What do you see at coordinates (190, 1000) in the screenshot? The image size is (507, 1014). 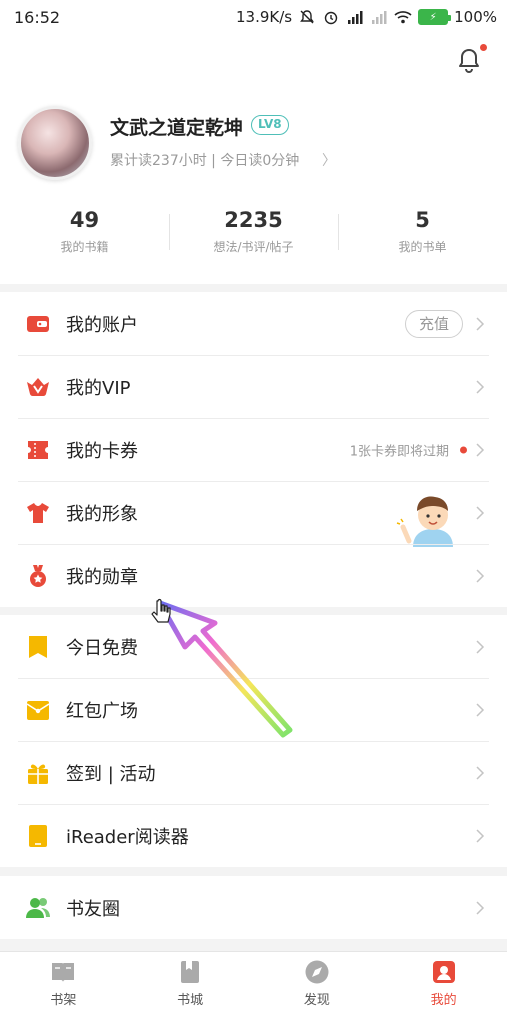 I see `tab-label: 书城` at bounding box center [190, 1000].